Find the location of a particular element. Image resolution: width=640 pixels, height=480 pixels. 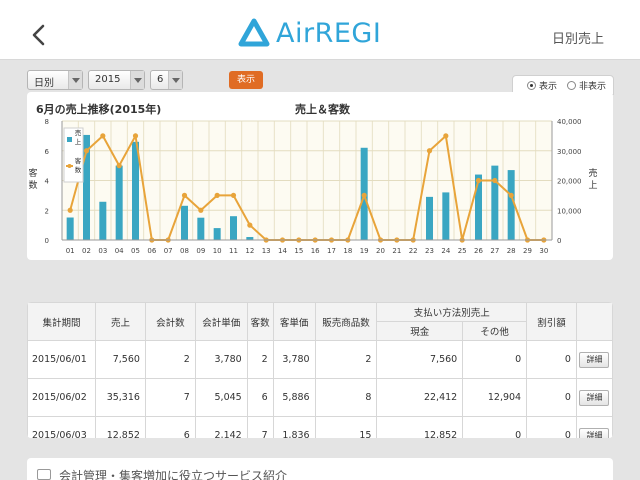

x-tick-label: 11 is located at coordinates (233, 251).